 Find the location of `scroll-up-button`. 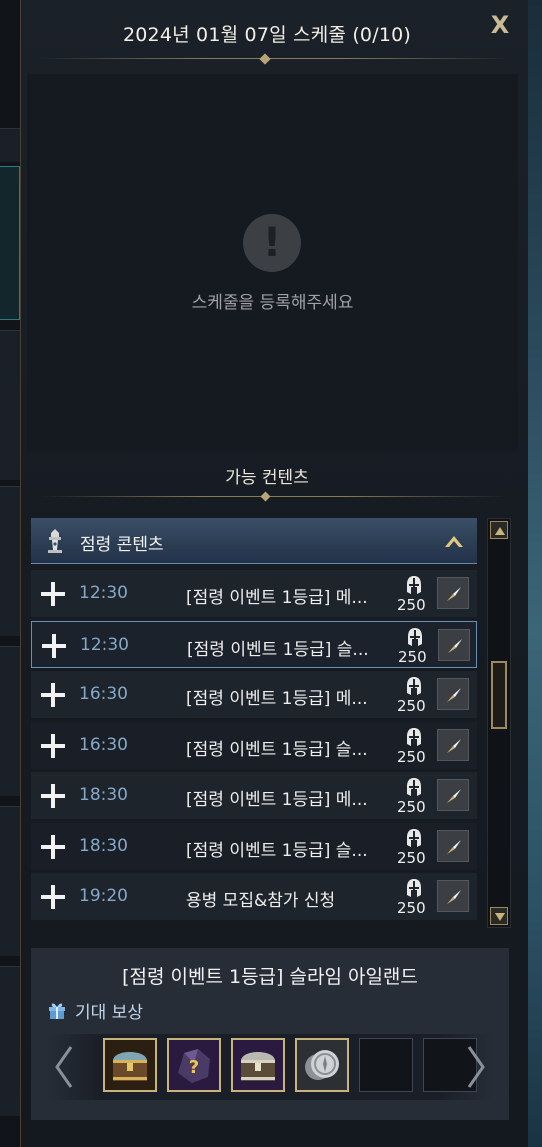

scroll-up-button is located at coordinates (499, 530).